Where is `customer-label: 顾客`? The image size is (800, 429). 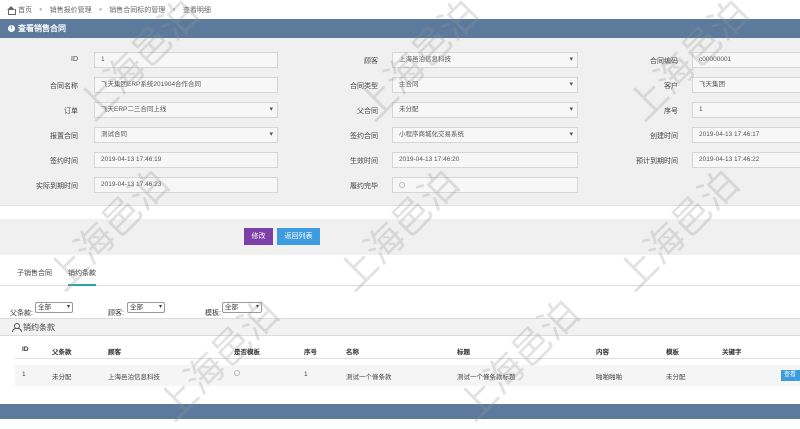
customer-label: 顾客 is located at coordinates (371, 61).